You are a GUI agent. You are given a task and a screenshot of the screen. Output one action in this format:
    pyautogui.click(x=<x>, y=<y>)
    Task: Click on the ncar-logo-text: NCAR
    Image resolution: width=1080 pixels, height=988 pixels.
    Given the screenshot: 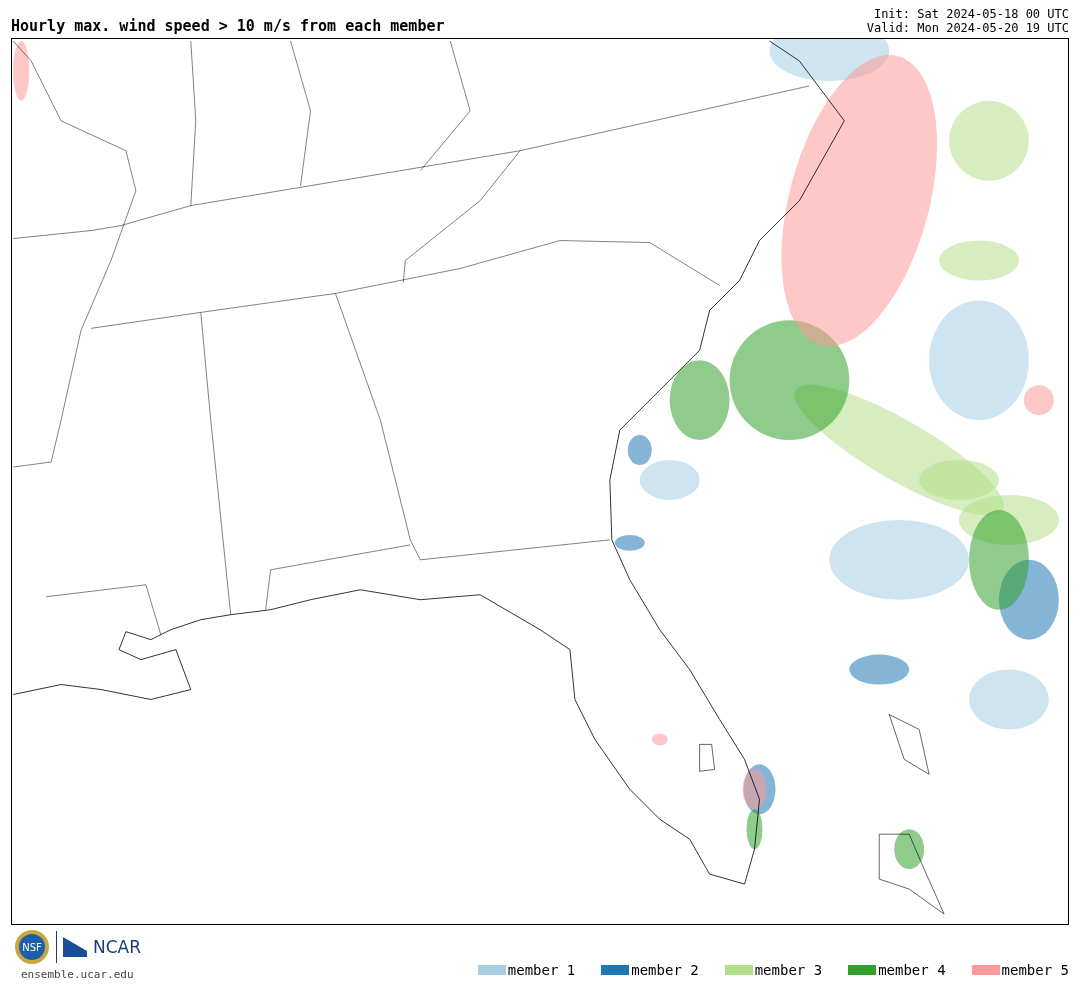 What is the action you would take?
    pyautogui.click(x=117, y=947)
    